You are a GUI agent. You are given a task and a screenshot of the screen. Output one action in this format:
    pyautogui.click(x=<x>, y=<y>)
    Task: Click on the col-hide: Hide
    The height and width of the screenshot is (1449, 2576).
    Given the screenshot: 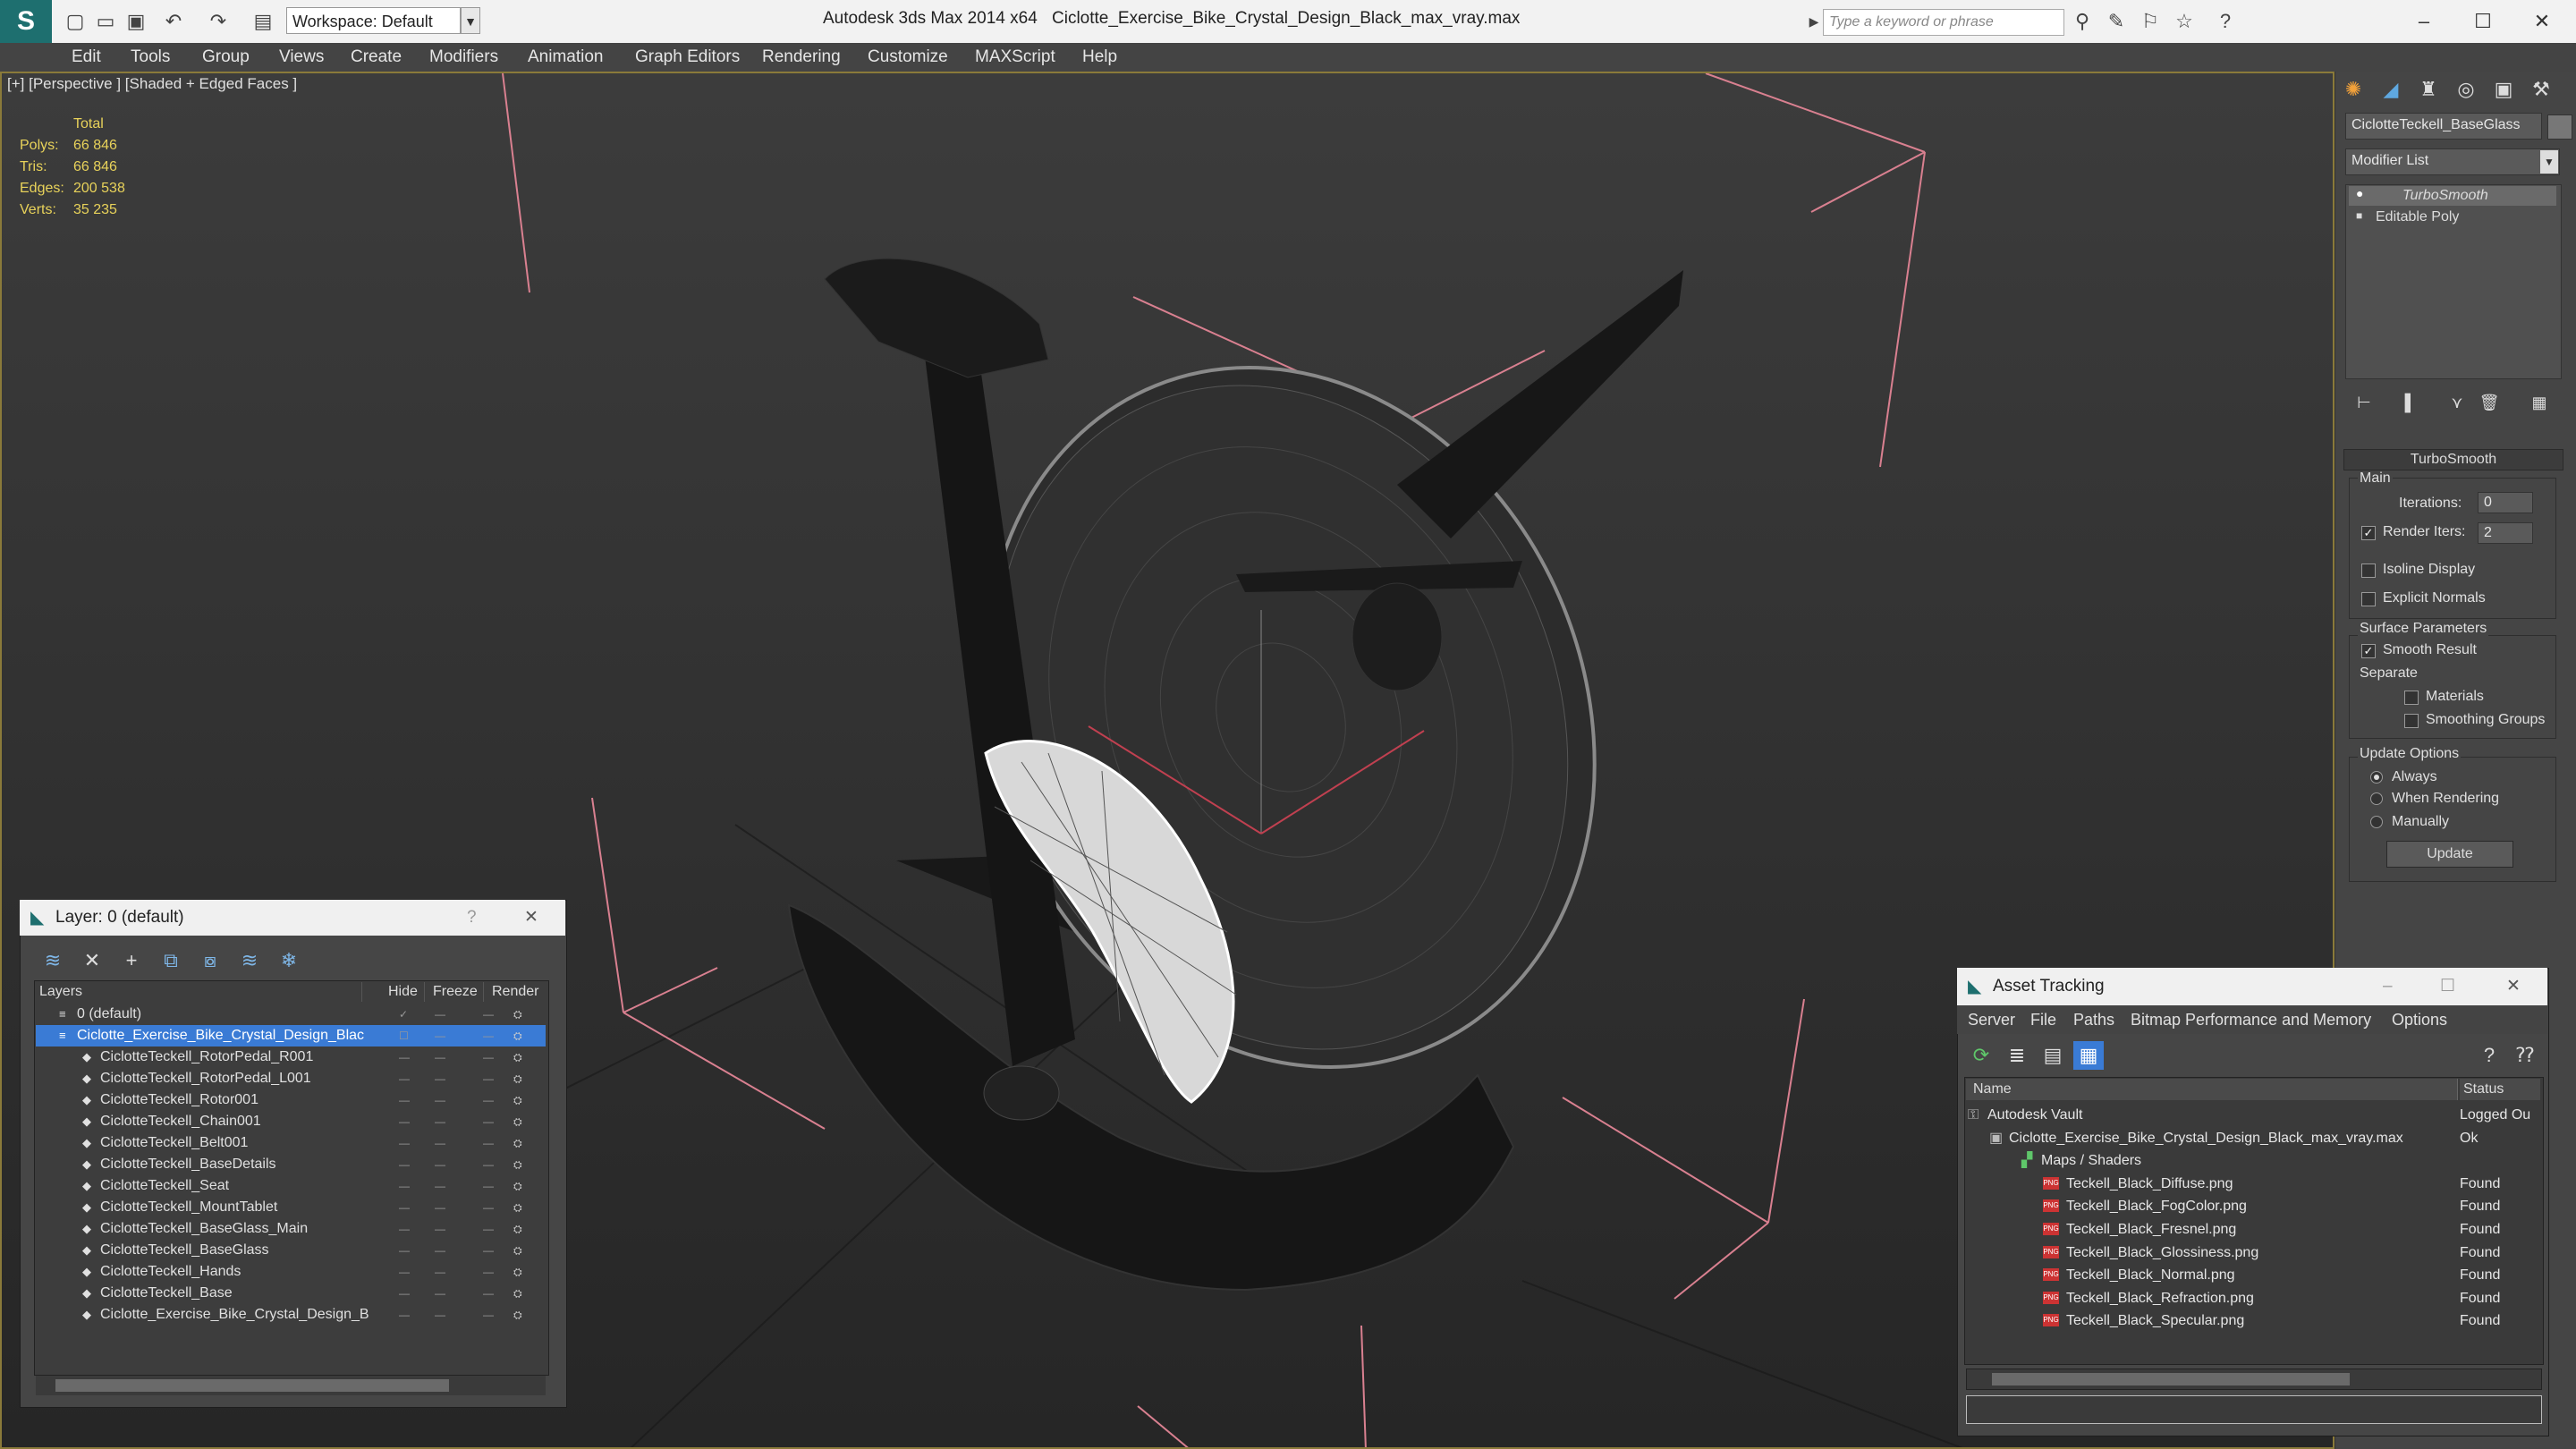 What is the action you would take?
    pyautogui.click(x=406, y=992)
    